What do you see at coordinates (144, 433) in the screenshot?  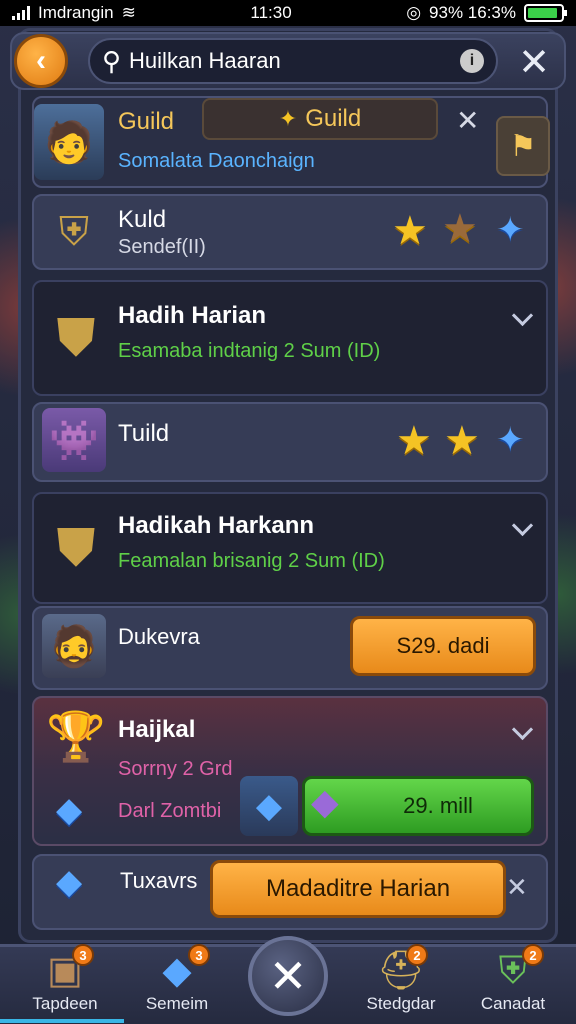 I see `item-title: Tuild` at bounding box center [144, 433].